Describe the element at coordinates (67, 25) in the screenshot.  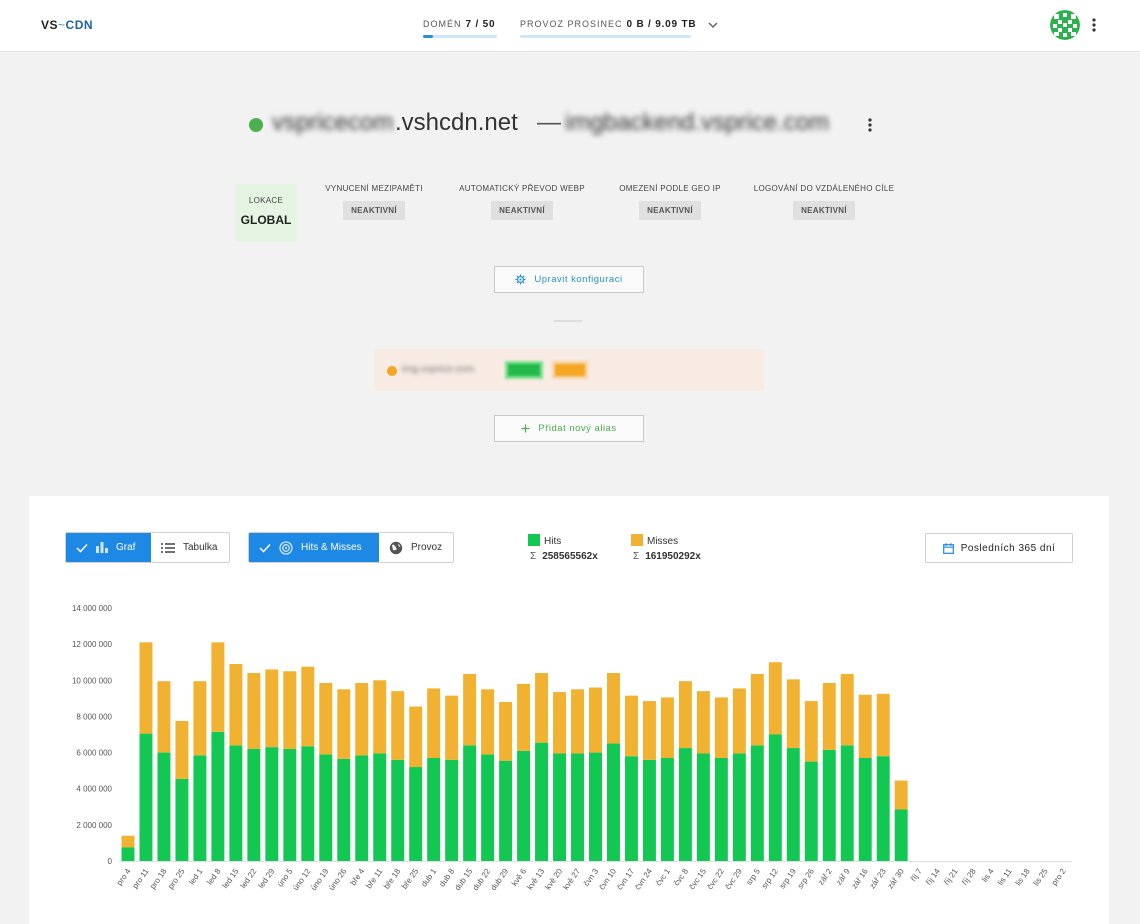
I see `logo: VS~CDN` at that location.